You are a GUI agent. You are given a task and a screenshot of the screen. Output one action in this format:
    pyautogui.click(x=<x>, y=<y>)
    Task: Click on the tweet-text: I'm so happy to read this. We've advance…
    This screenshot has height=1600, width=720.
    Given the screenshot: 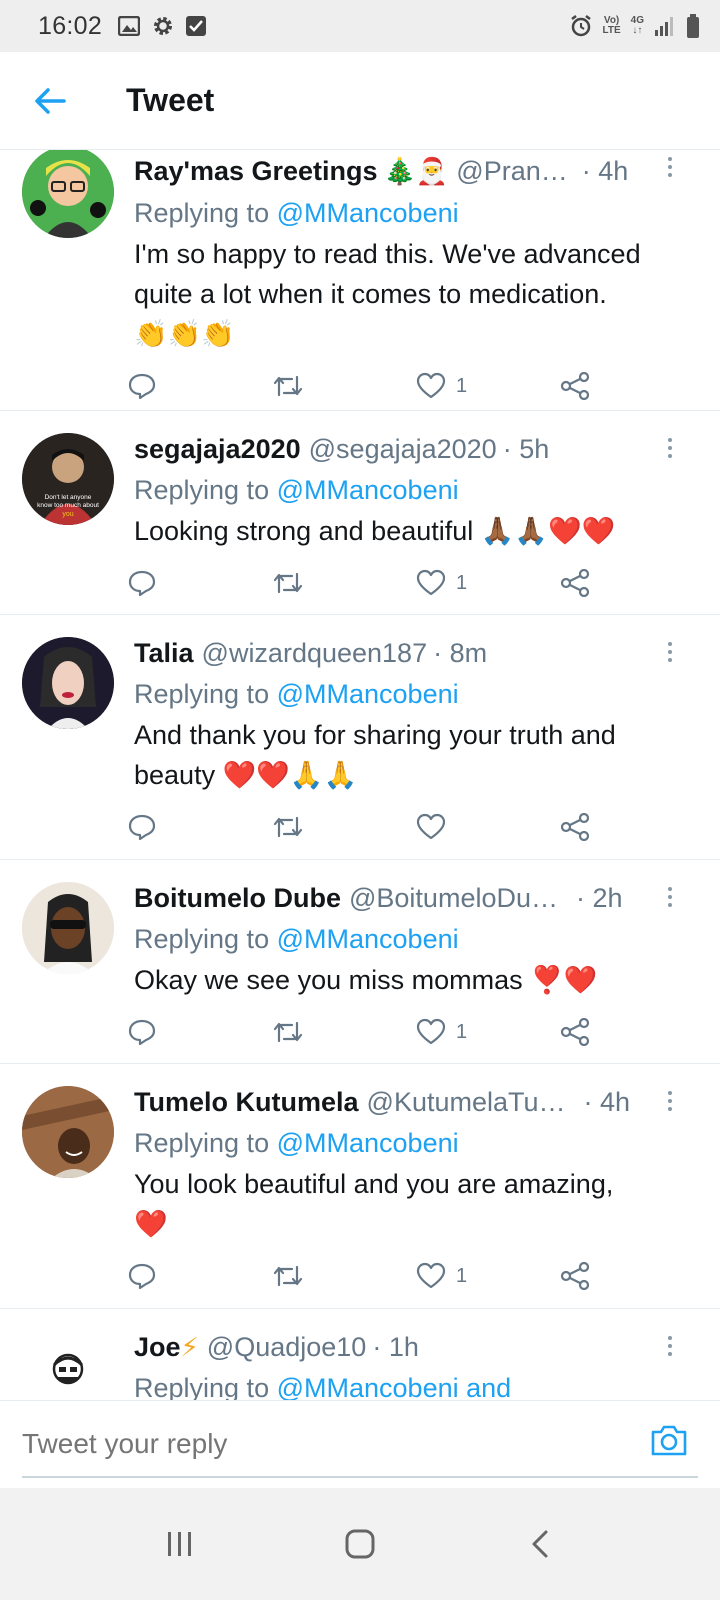 What is the action you would take?
    pyautogui.click(x=387, y=294)
    